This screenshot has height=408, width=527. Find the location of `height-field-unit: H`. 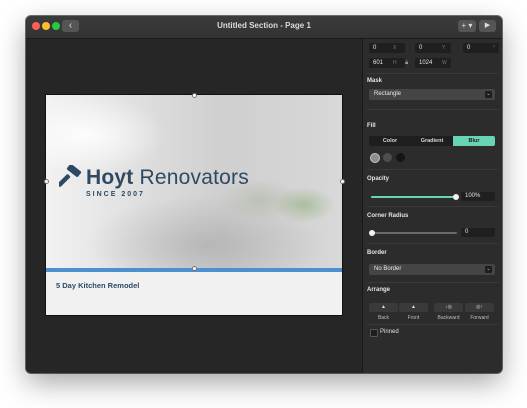

height-field-unit: H is located at coordinates (395, 63).